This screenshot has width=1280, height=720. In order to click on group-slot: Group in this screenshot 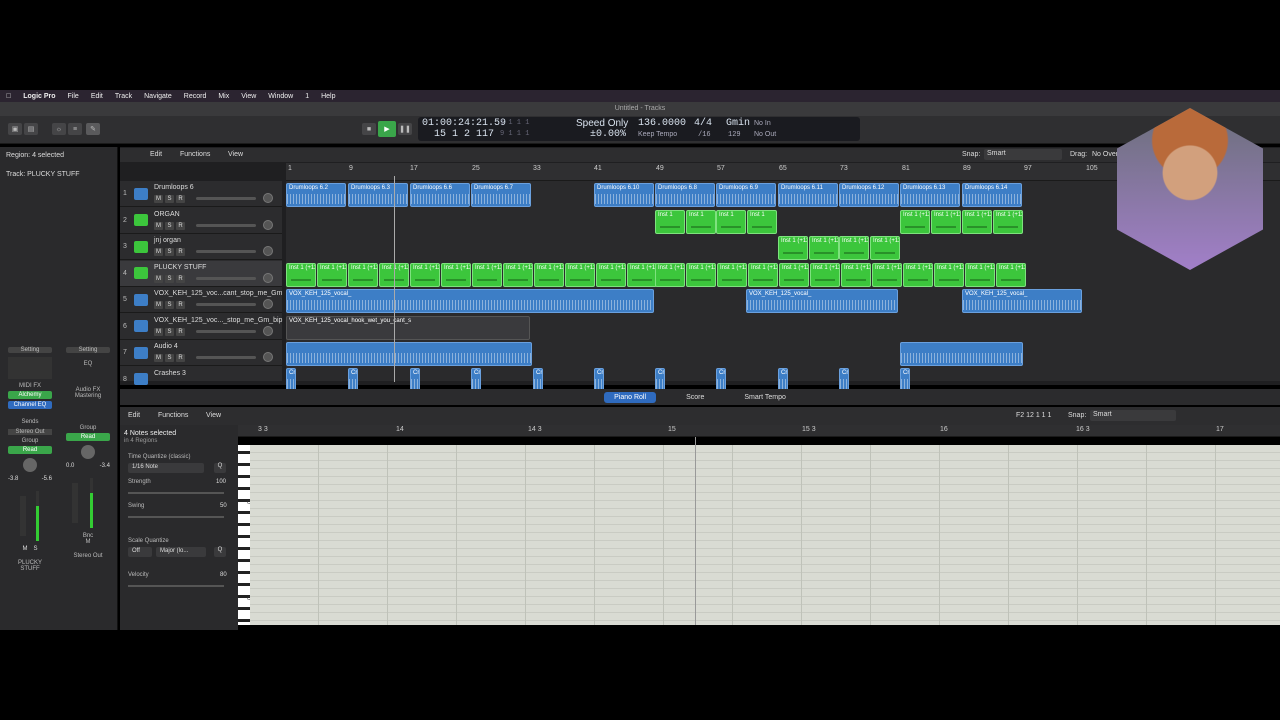, I will do `click(30, 441)`.